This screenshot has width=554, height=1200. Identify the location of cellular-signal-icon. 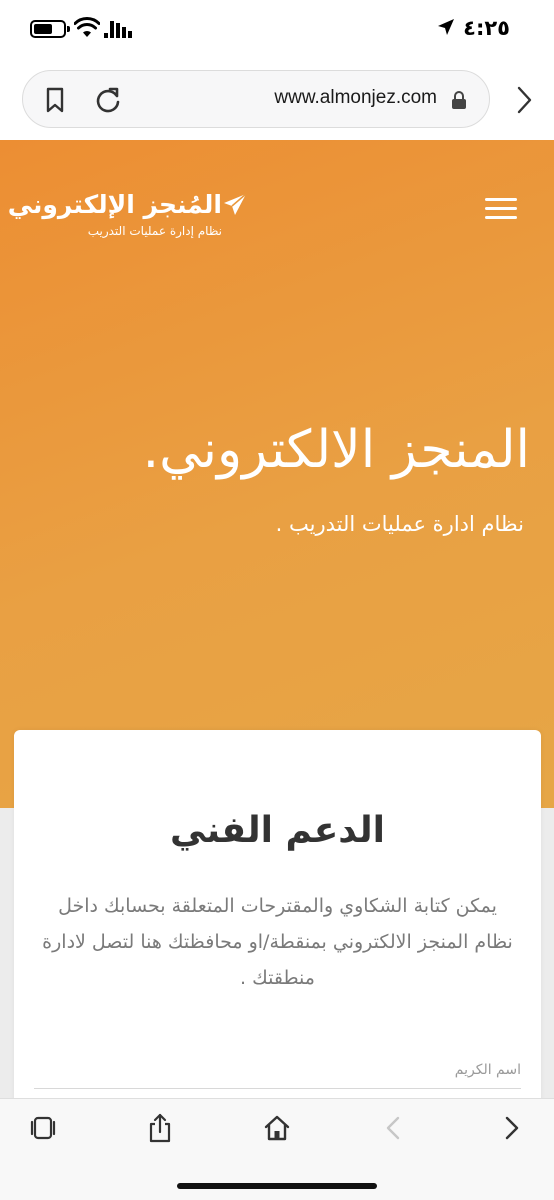
(118, 29).